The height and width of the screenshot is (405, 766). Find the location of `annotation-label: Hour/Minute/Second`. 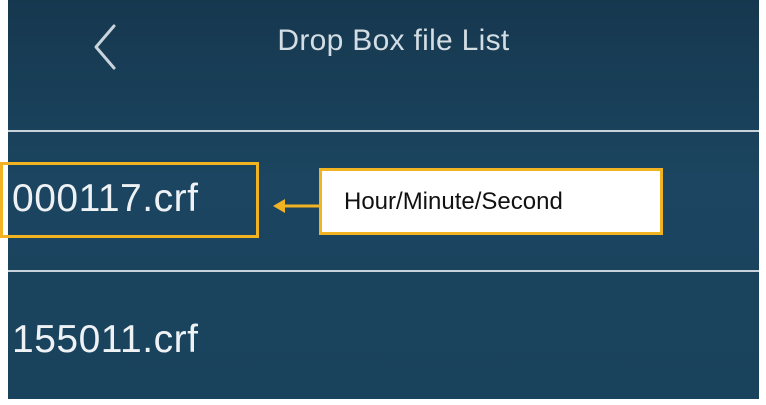

annotation-label: Hour/Minute/Second is located at coordinates (453, 201).